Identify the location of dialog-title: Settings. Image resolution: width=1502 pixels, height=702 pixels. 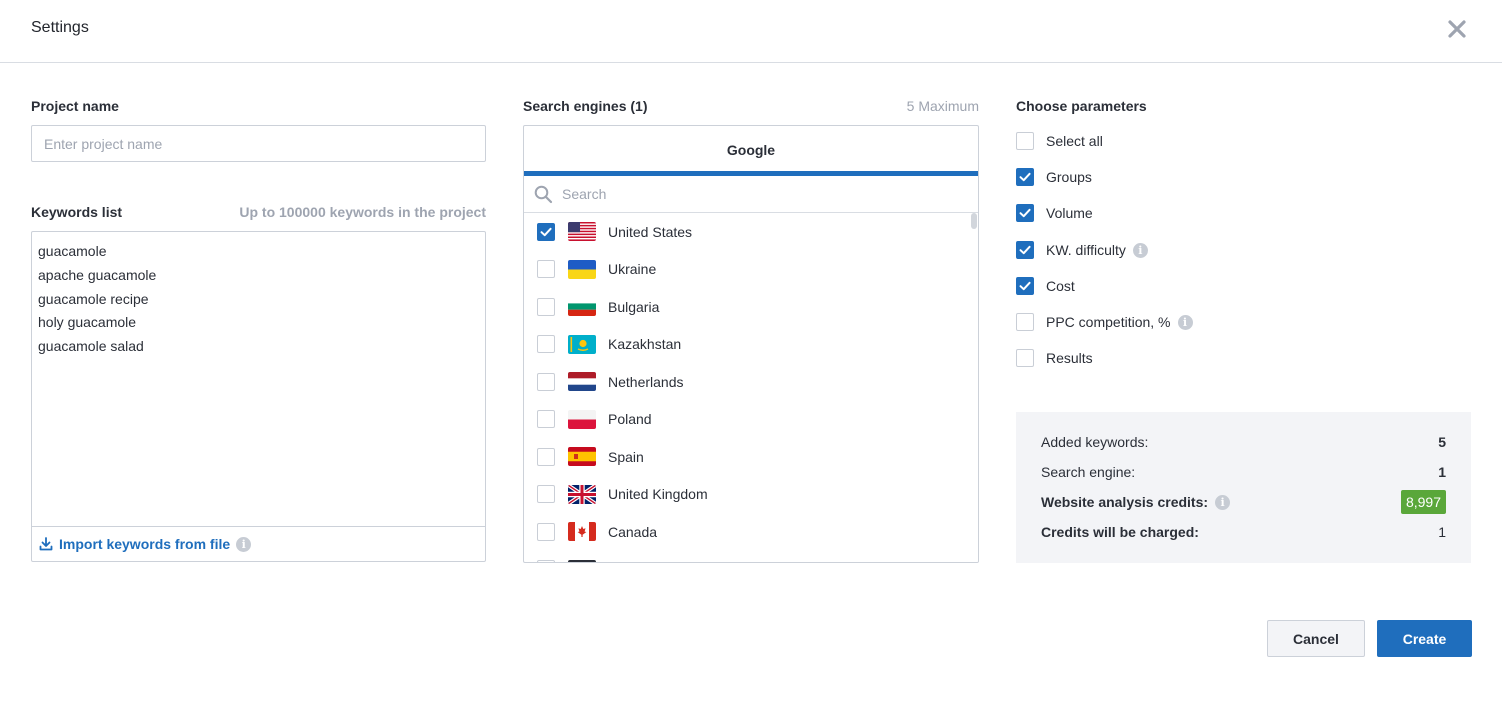
(60, 27).